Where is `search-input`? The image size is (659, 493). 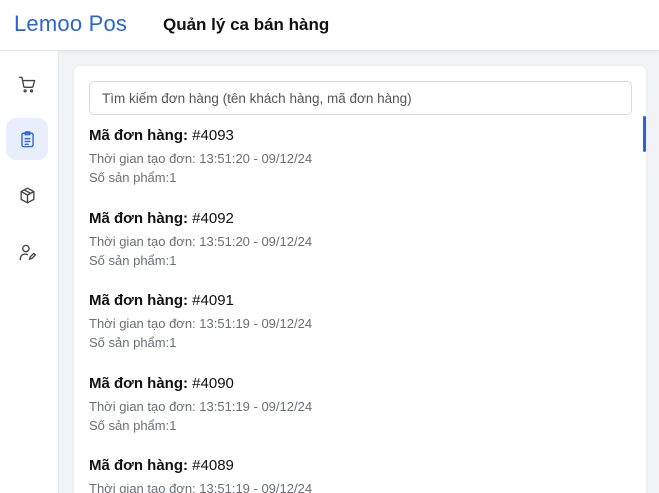 search-input is located at coordinates (360, 98).